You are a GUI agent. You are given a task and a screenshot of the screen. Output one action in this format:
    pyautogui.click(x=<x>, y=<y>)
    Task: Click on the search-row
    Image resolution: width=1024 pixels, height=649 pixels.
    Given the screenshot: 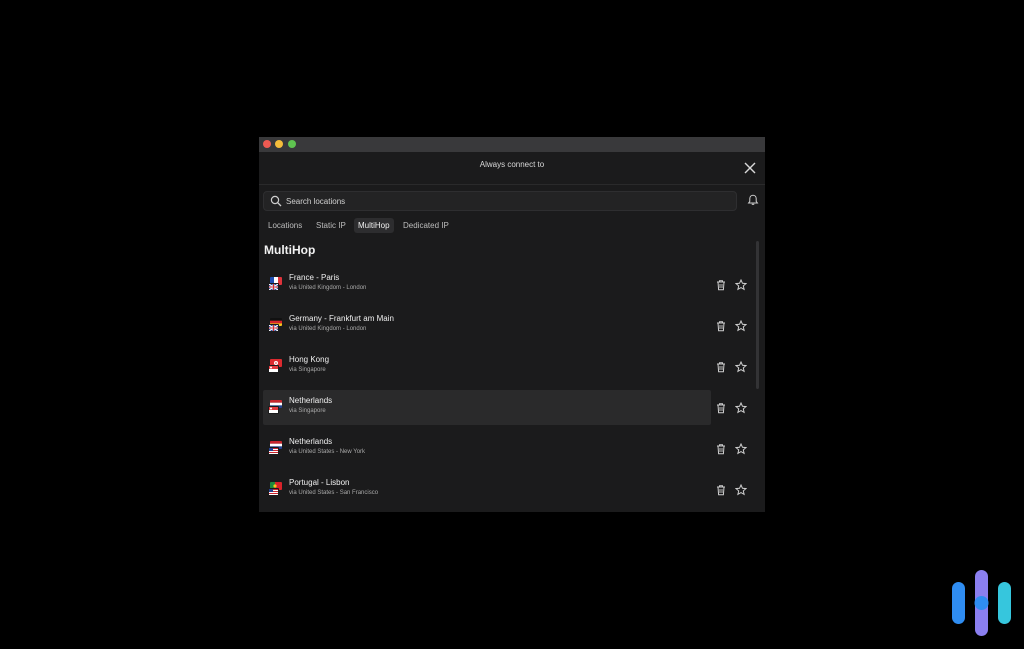 What is the action you would take?
    pyautogui.click(x=512, y=200)
    